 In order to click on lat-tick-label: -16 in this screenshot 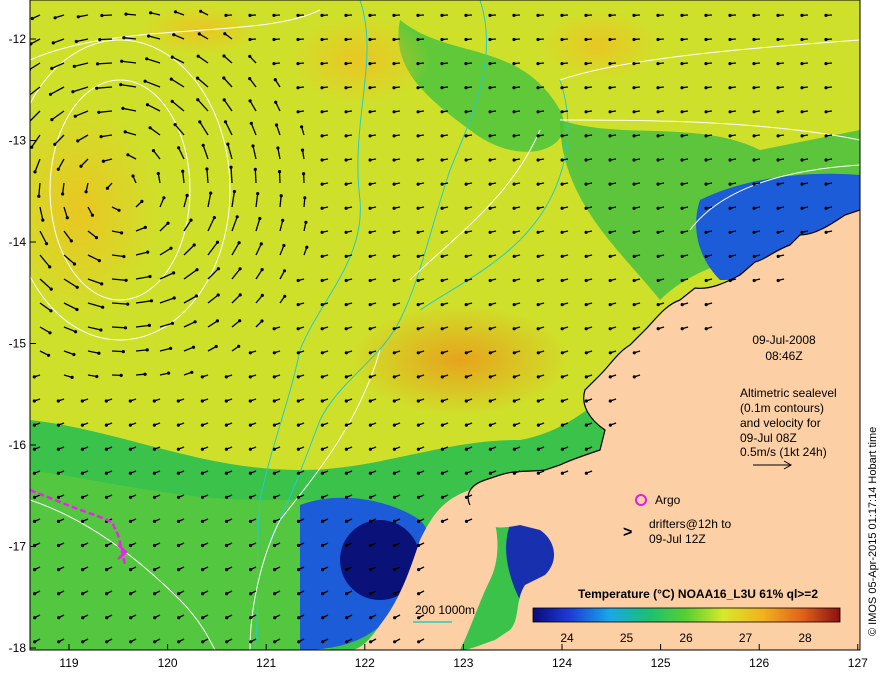, I will do `click(18, 445)`.